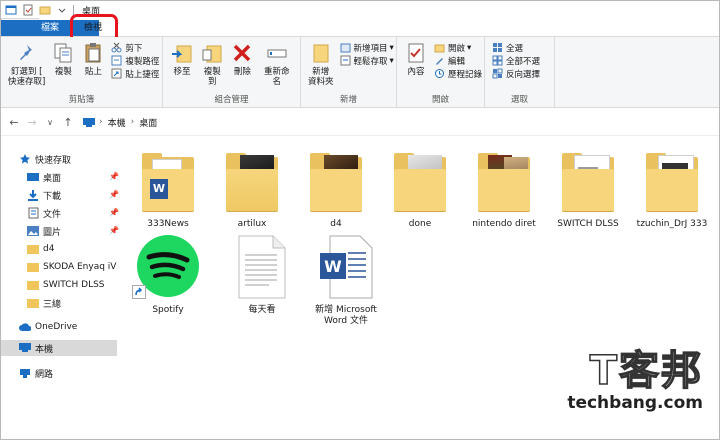  I want to click on file-item: tzuchin_DrJ 333, so click(672, 189).